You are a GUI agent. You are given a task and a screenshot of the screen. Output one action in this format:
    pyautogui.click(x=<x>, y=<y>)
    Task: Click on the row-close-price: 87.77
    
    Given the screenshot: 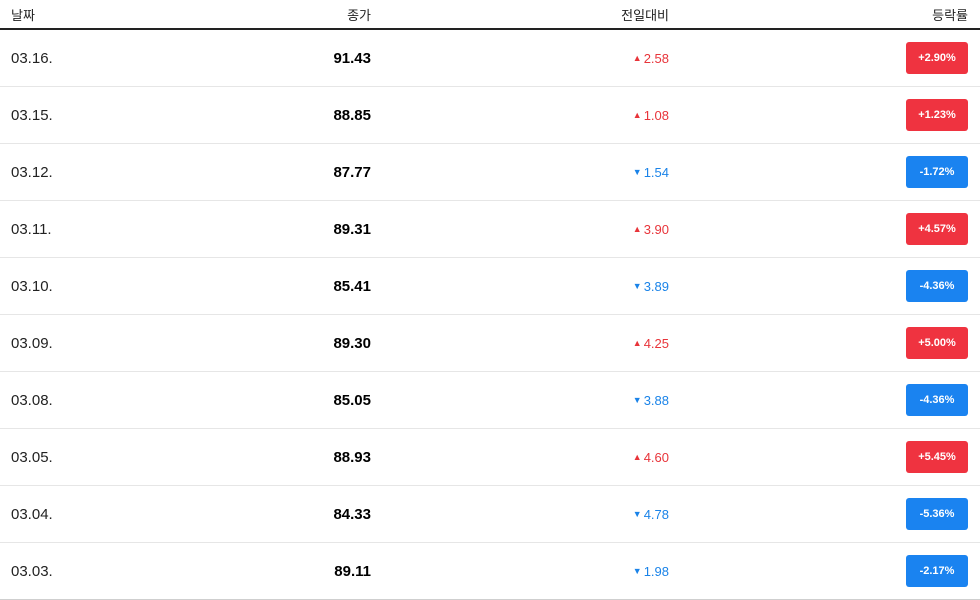 What is the action you would take?
    pyautogui.click(x=352, y=172)
    